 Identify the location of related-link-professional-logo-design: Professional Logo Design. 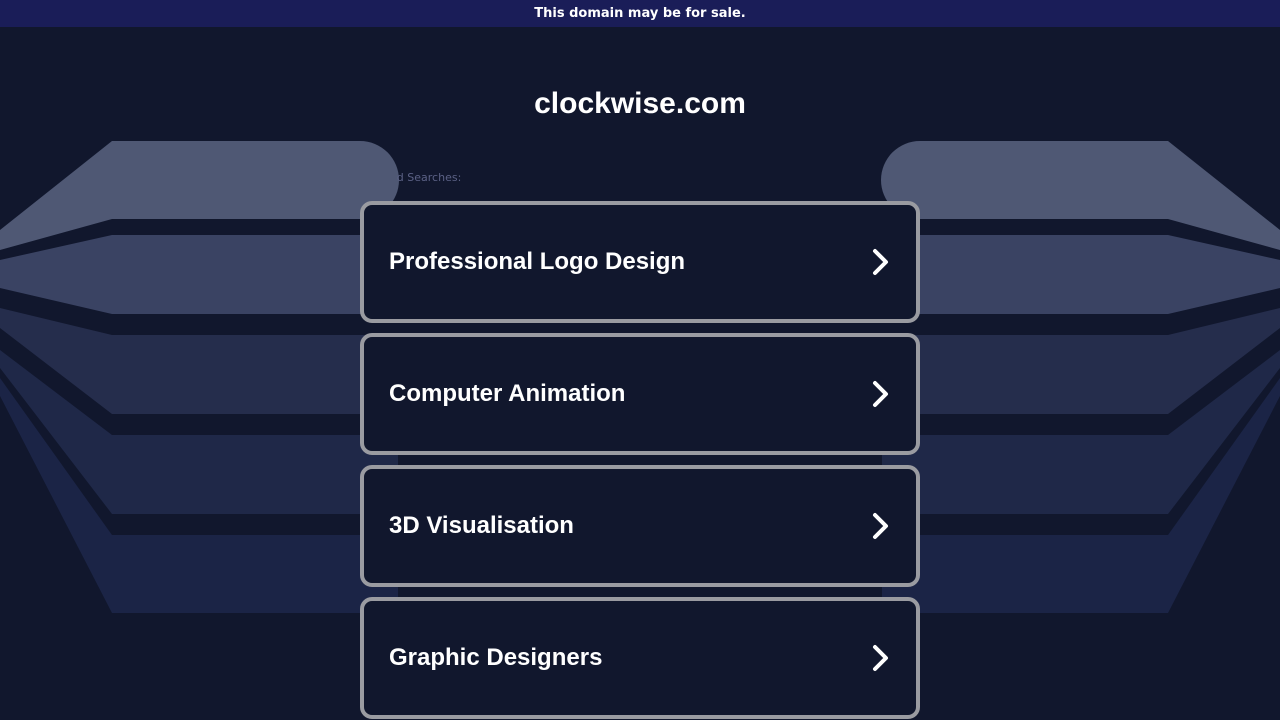
(640, 262).